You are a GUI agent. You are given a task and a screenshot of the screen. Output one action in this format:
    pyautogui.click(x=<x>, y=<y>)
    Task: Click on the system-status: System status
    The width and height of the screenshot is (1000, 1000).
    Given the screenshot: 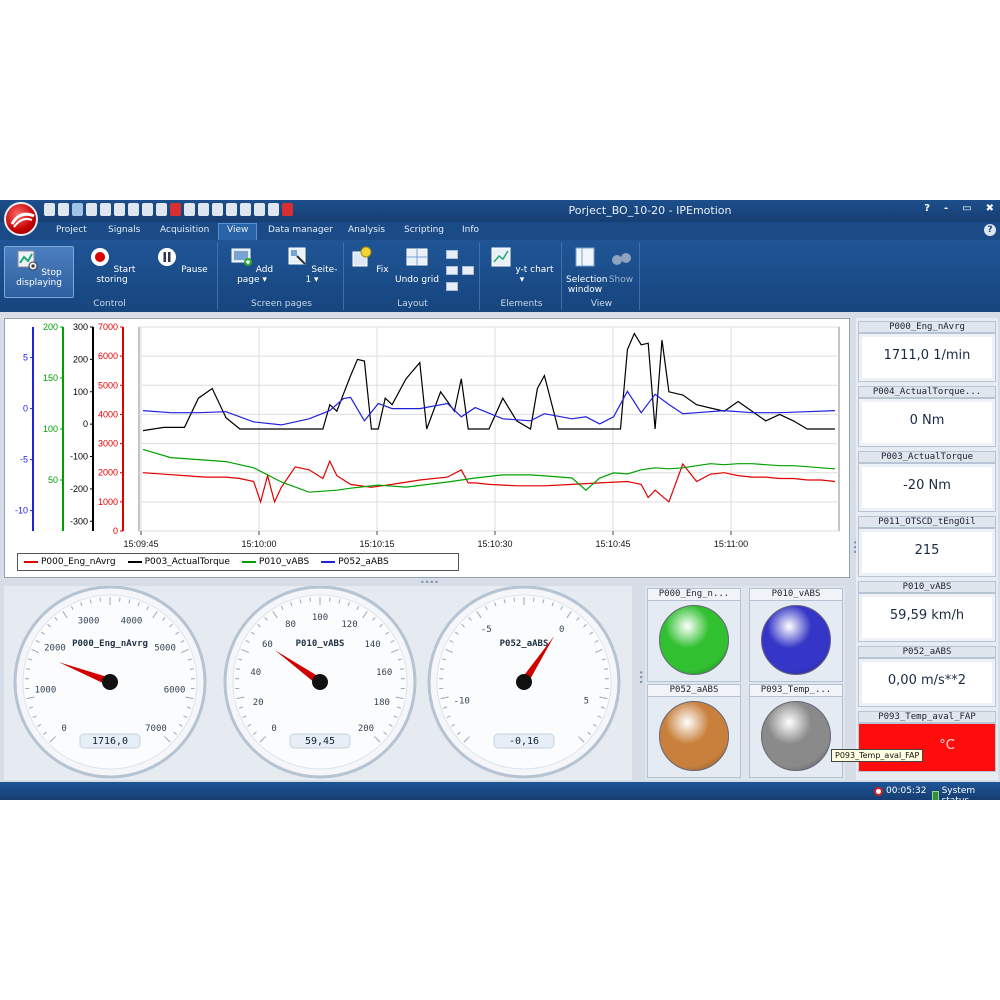 What is the action you would take?
    pyautogui.click(x=966, y=793)
    